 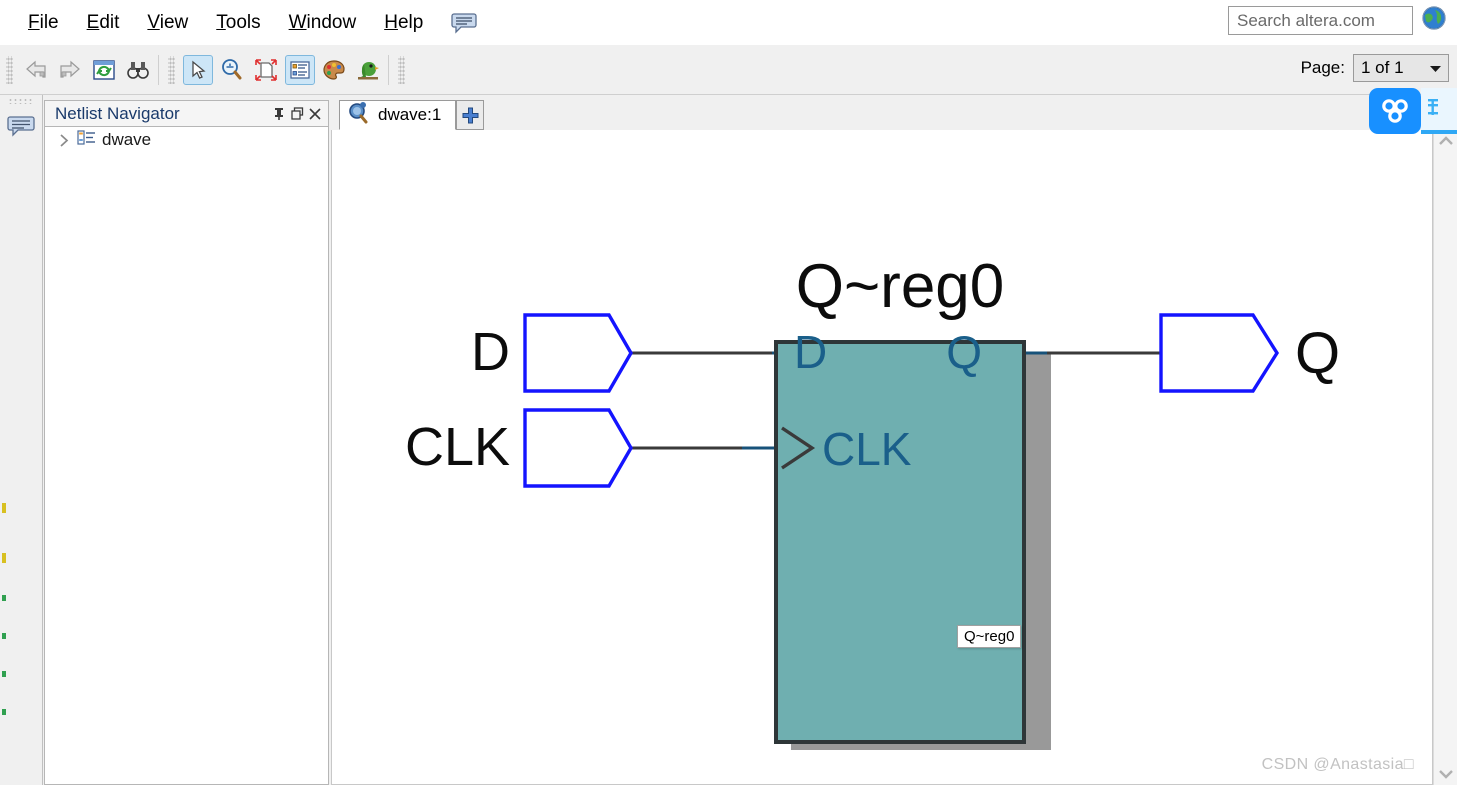 I want to click on menu-item-edit: Edit, so click(x=103, y=23).